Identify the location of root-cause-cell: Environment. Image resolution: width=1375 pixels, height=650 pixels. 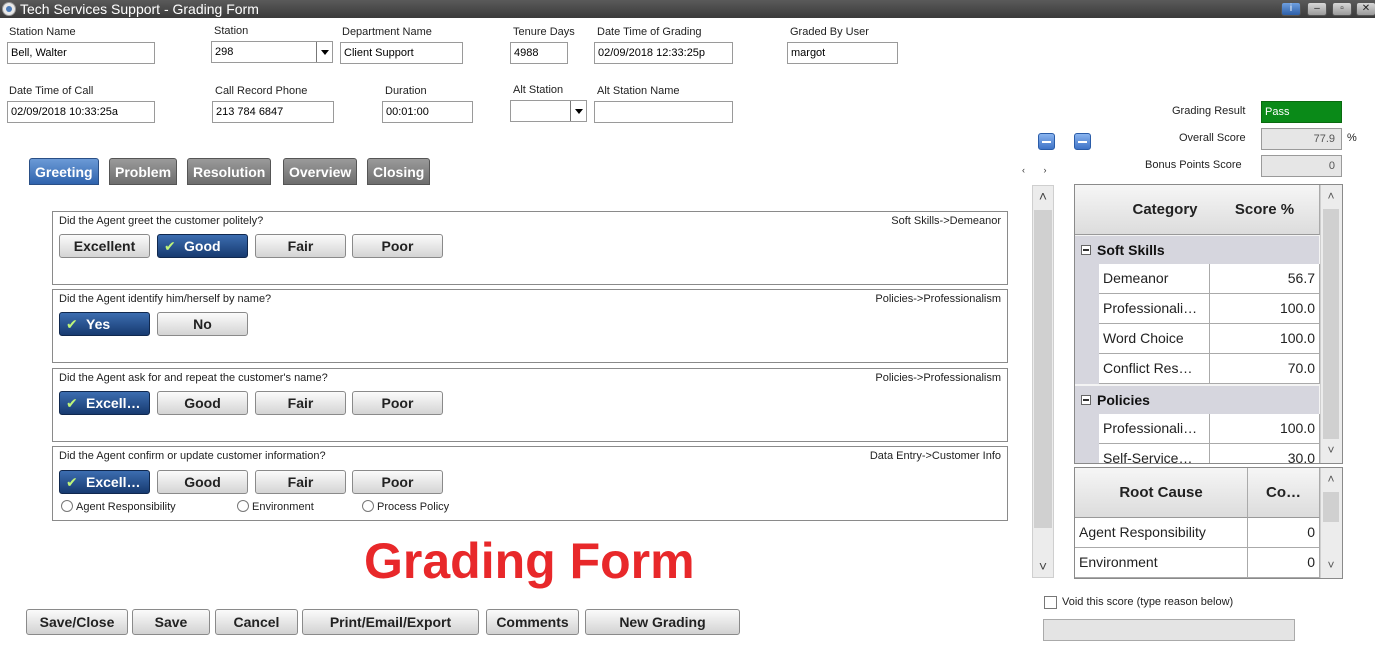
(1161, 563).